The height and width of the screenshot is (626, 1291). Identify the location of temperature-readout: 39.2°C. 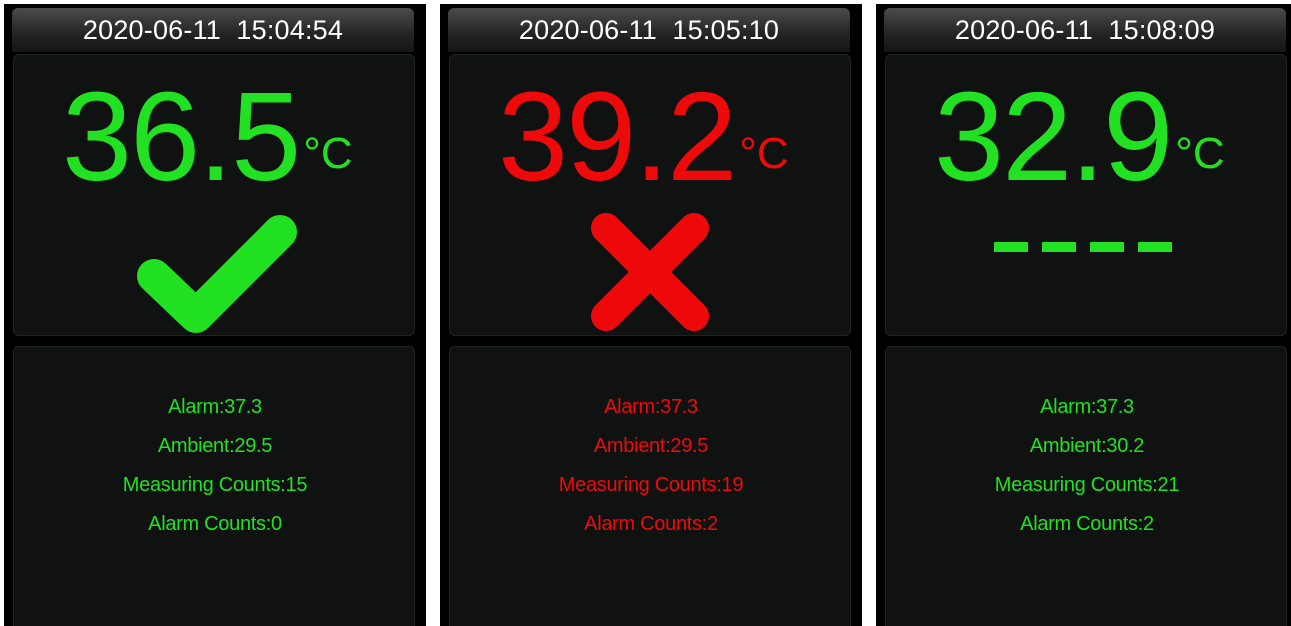
(643, 137).